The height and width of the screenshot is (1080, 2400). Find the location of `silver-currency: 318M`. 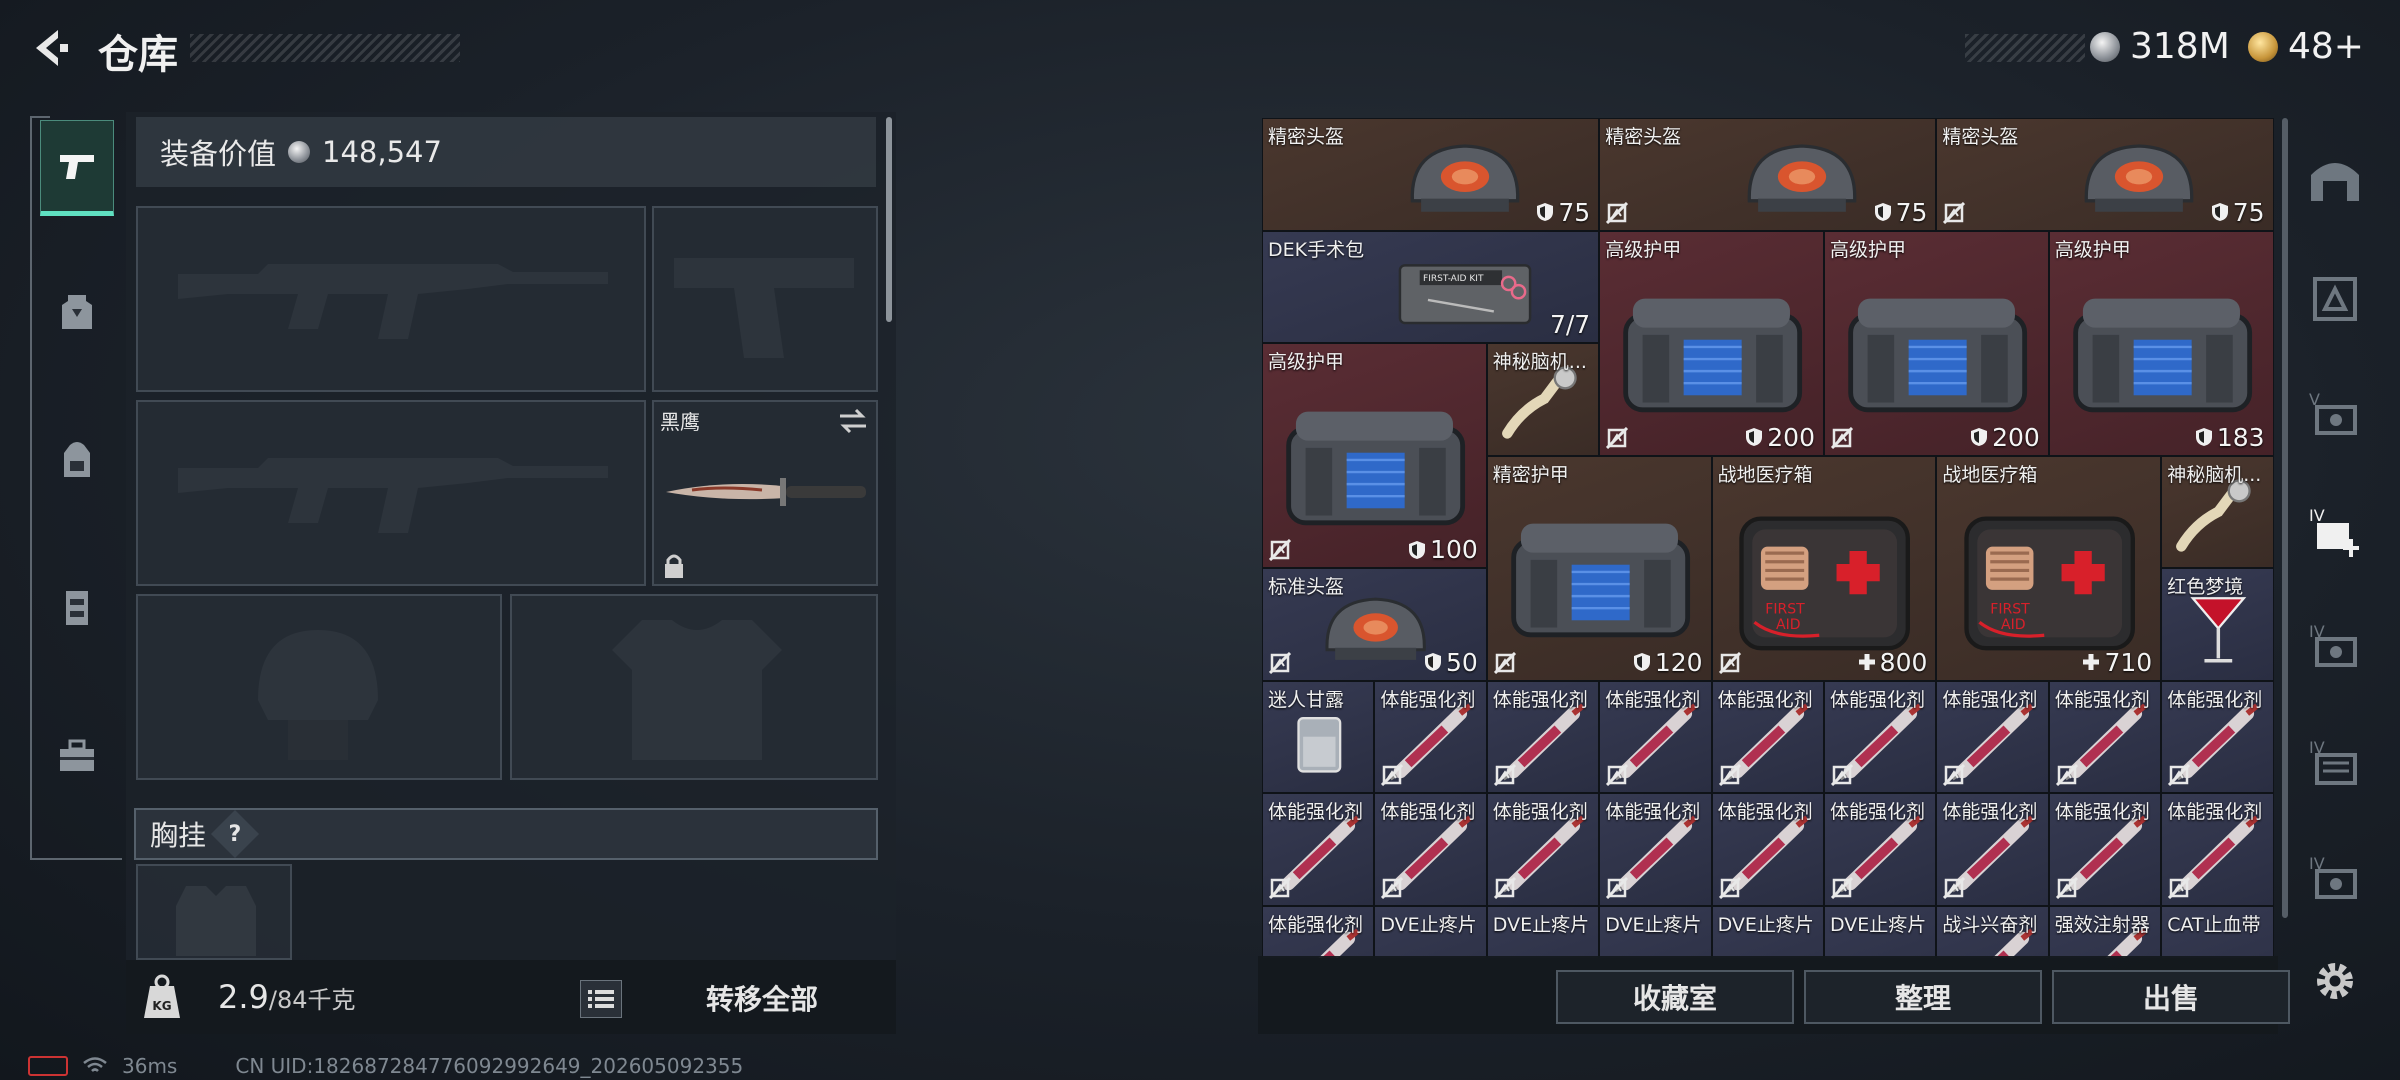

silver-currency: 318M is located at coordinates (2160, 46).